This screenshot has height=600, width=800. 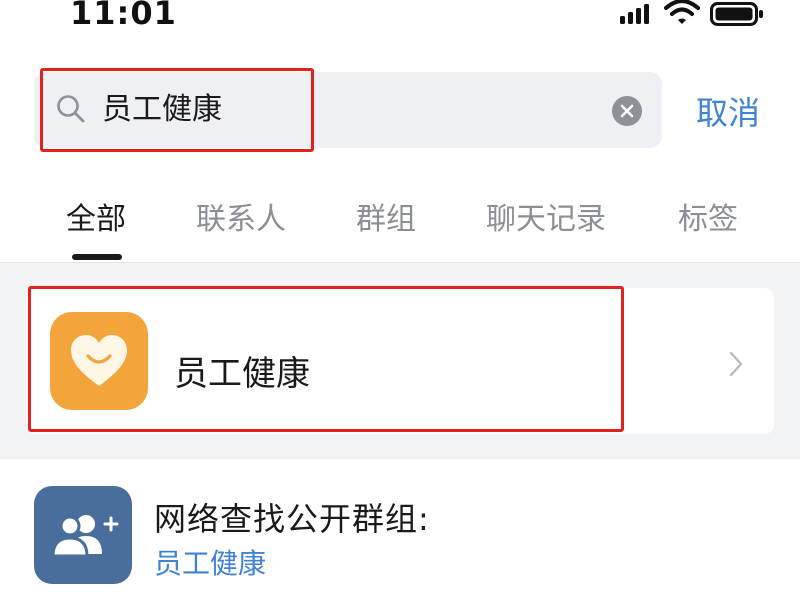 What do you see at coordinates (96, 216) in the screenshot?
I see `tab-all: 全部` at bounding box center [96, 216].